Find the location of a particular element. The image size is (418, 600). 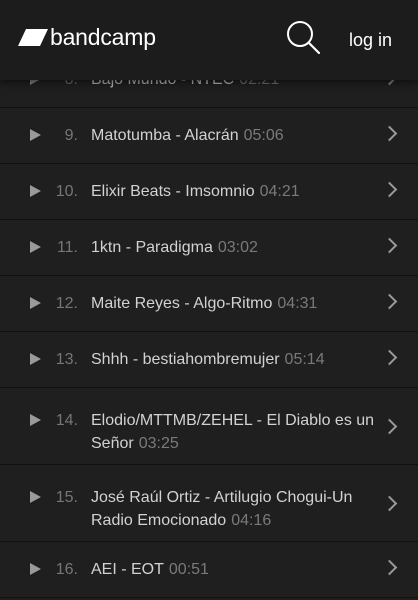

track-info: Matotumba - Alacrán 05:06 is located at coordinates (233, 135).